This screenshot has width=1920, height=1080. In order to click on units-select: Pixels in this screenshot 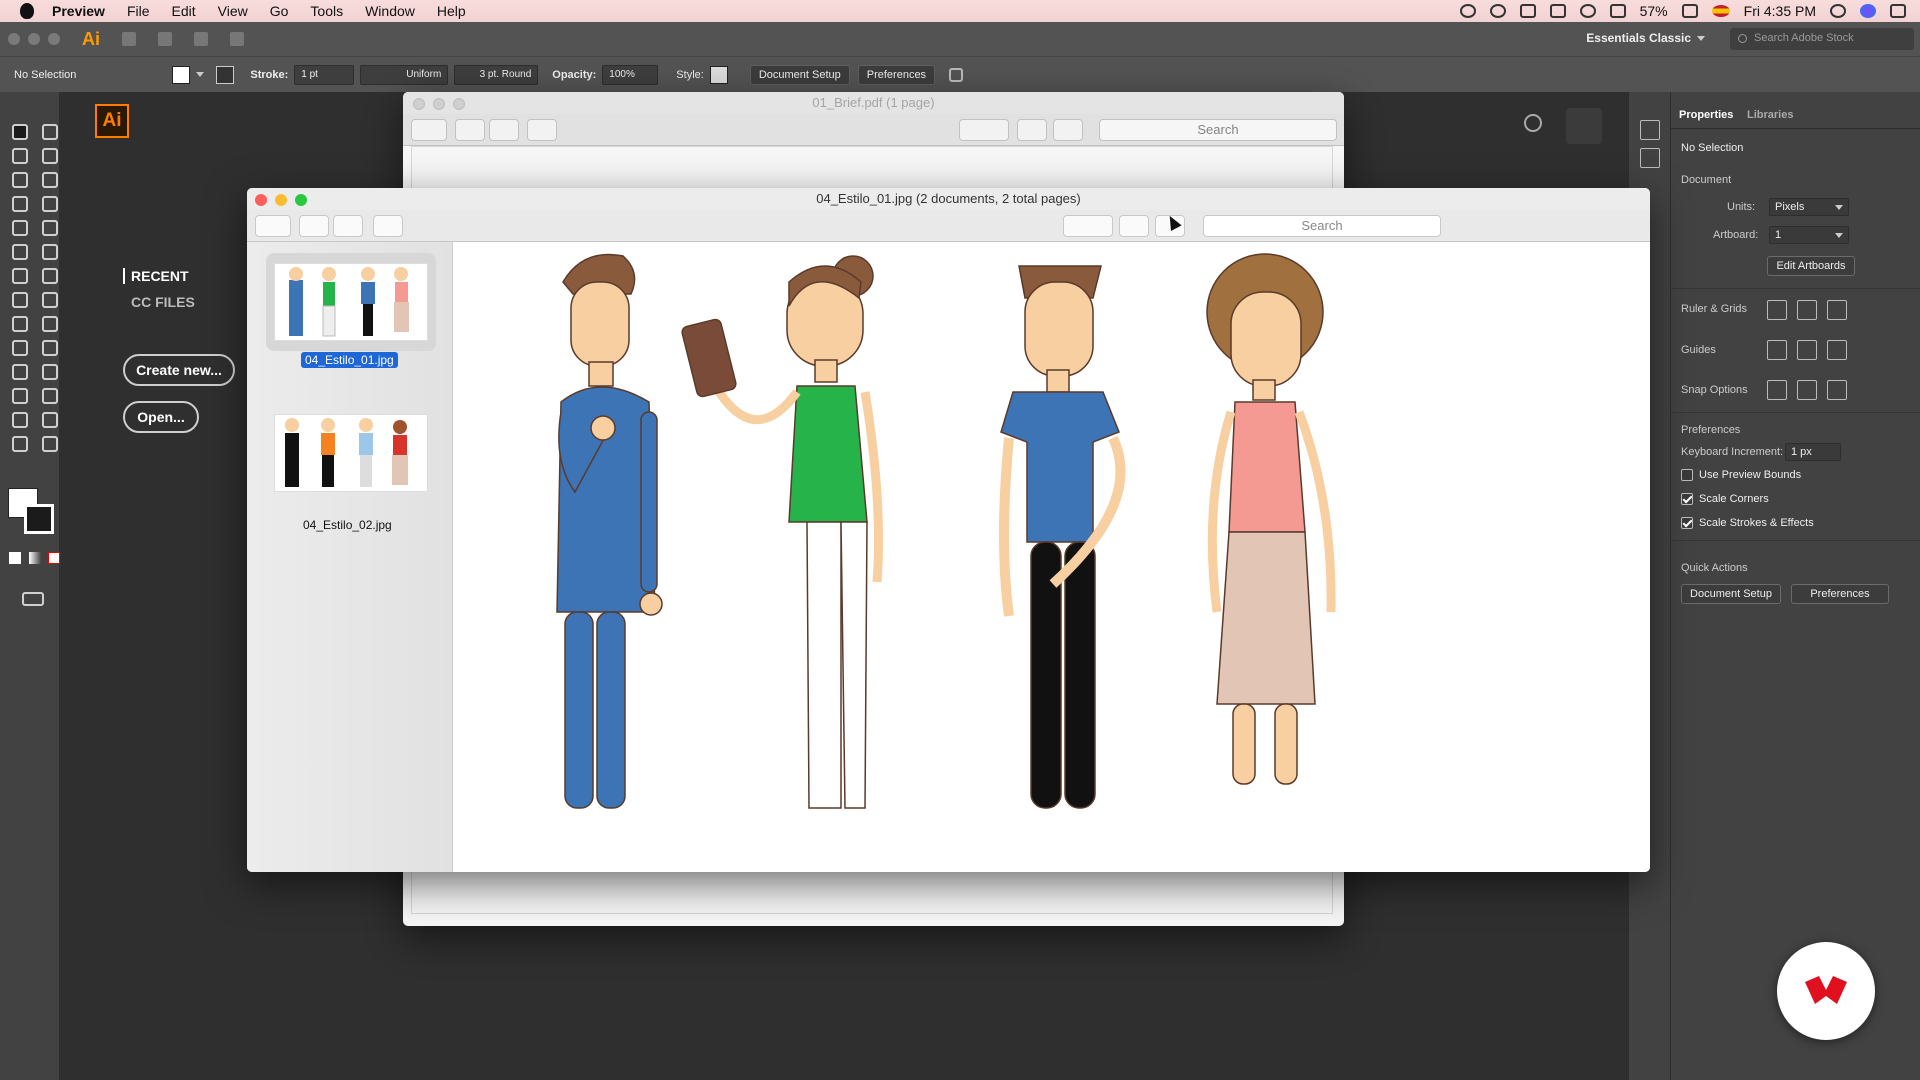, I will do `click(1809, 207)`.